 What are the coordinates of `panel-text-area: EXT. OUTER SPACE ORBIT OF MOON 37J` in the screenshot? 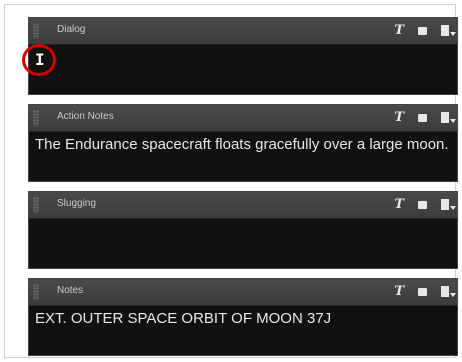 It's located at (243, 330).